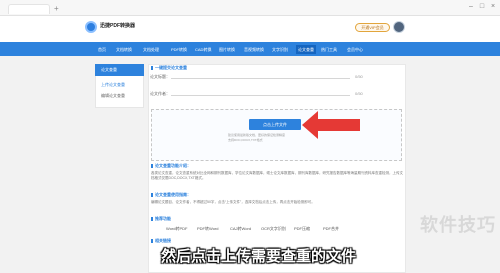 Image resolution: width=500 pixels, height=273 pixels. I want to click on tag-pdf-to-word: PDF转Word, so click(207, 229).